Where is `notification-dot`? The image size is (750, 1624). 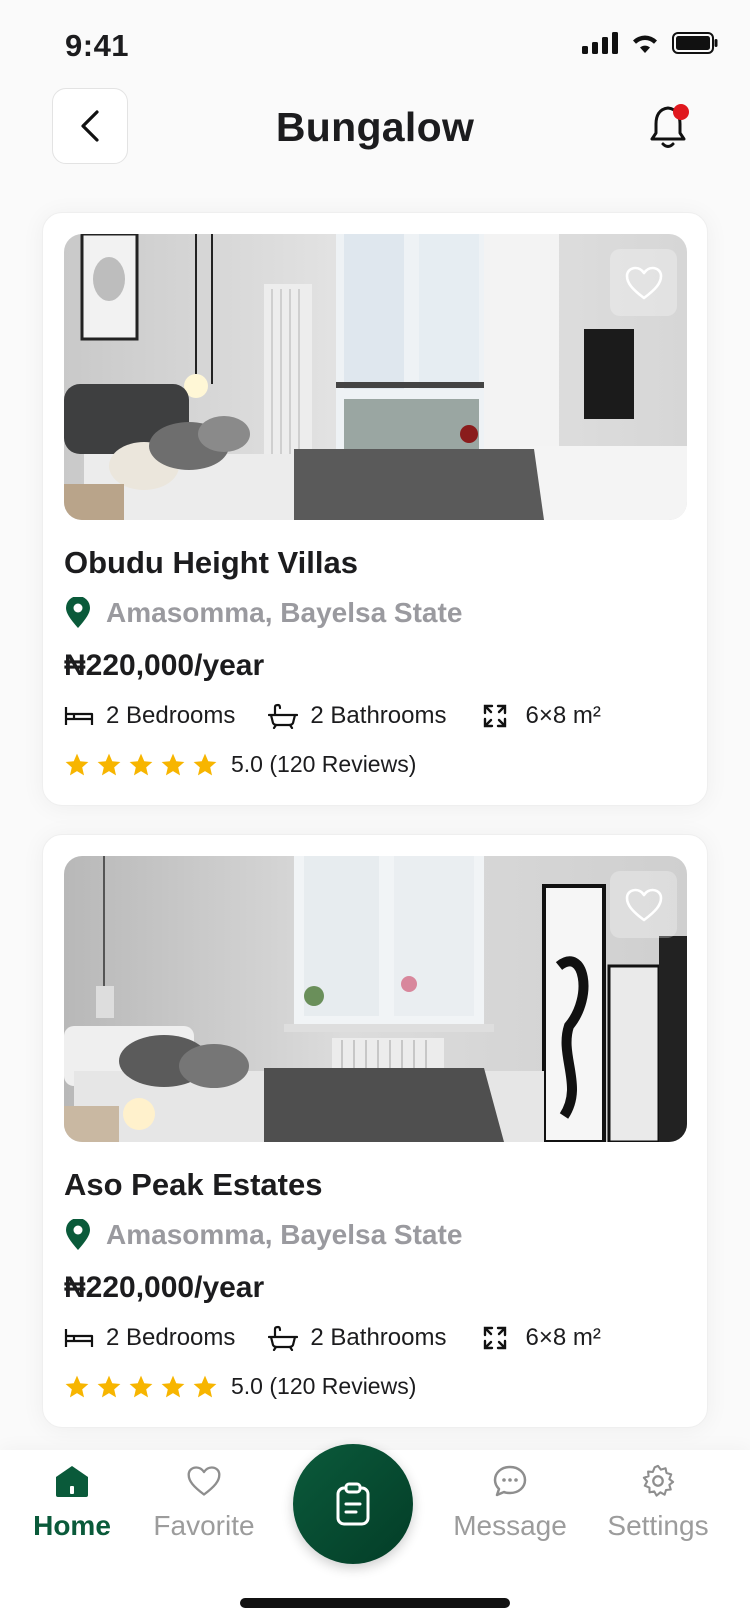
notification-dot is located at coordinates (681, 112).